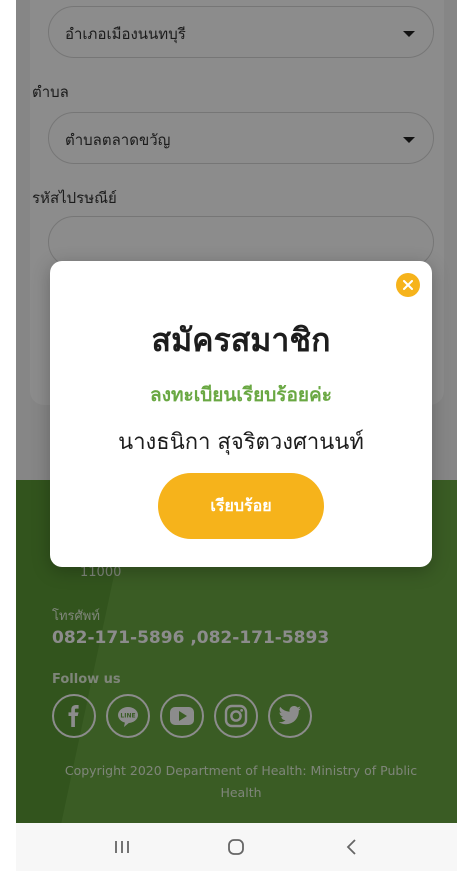 The height and width of the screenshot is (871, 473). I want to click on close-button, so click(408, 285).